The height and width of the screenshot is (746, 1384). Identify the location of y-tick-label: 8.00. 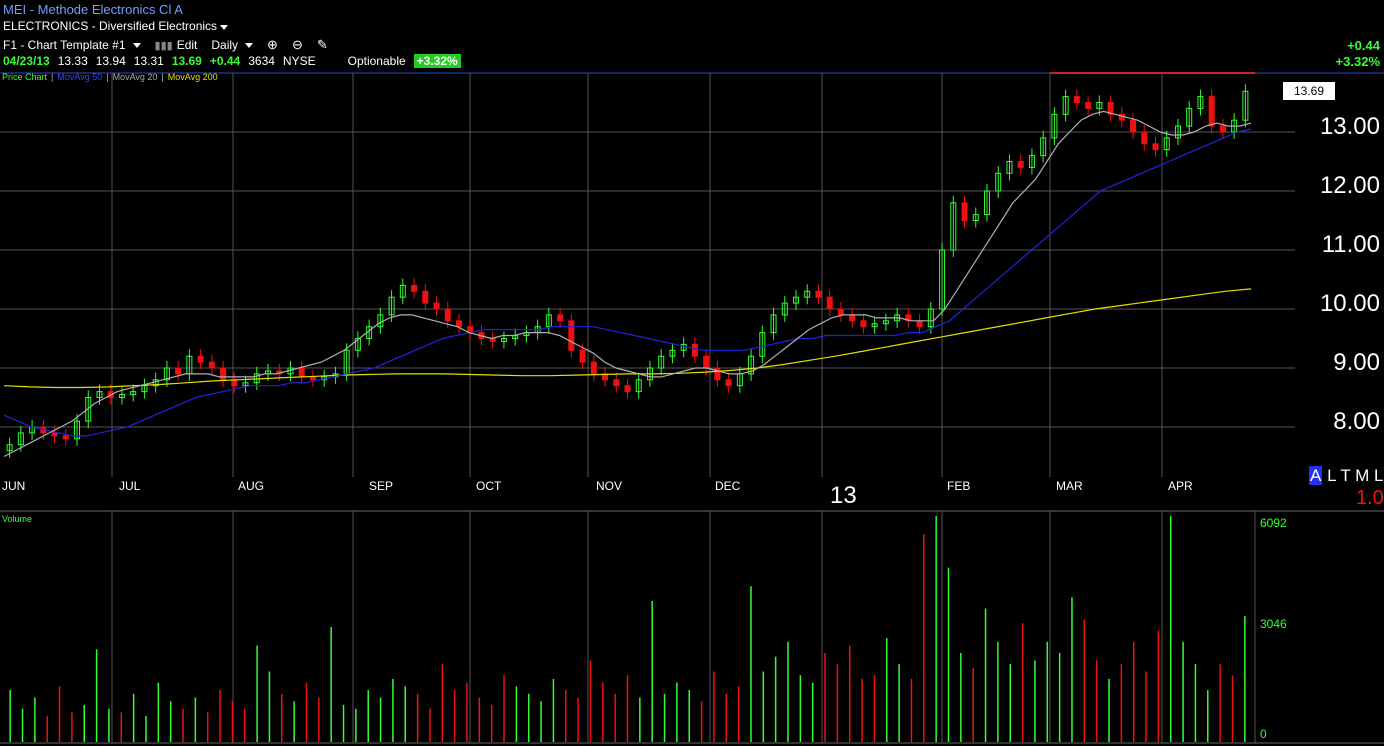
(1356, 421).